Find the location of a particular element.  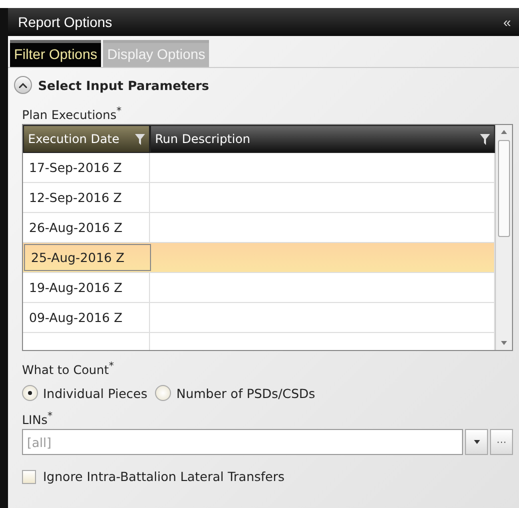

browse-button: ··· is located at coordinates (501, 442).